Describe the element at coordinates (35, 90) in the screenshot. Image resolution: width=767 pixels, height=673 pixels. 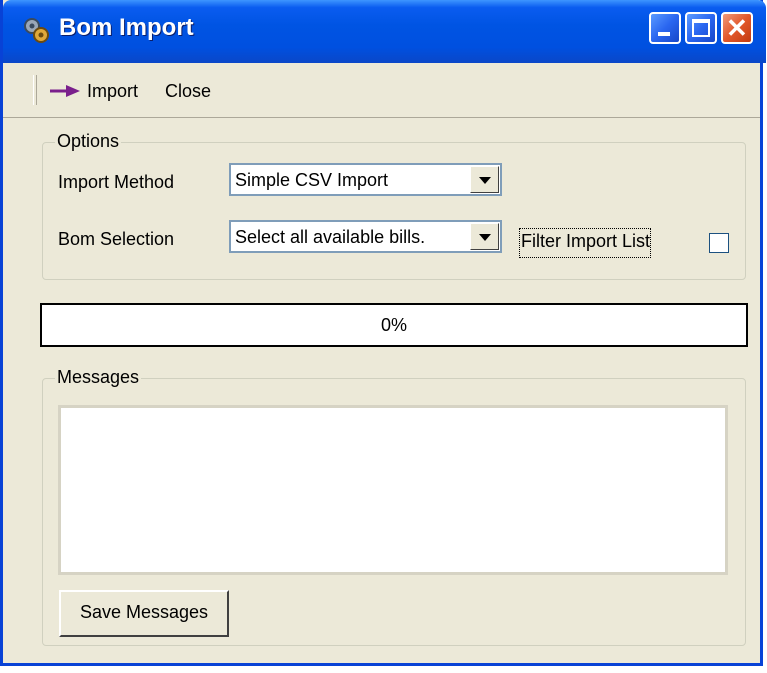
I see `toolbar-grip` at that location.